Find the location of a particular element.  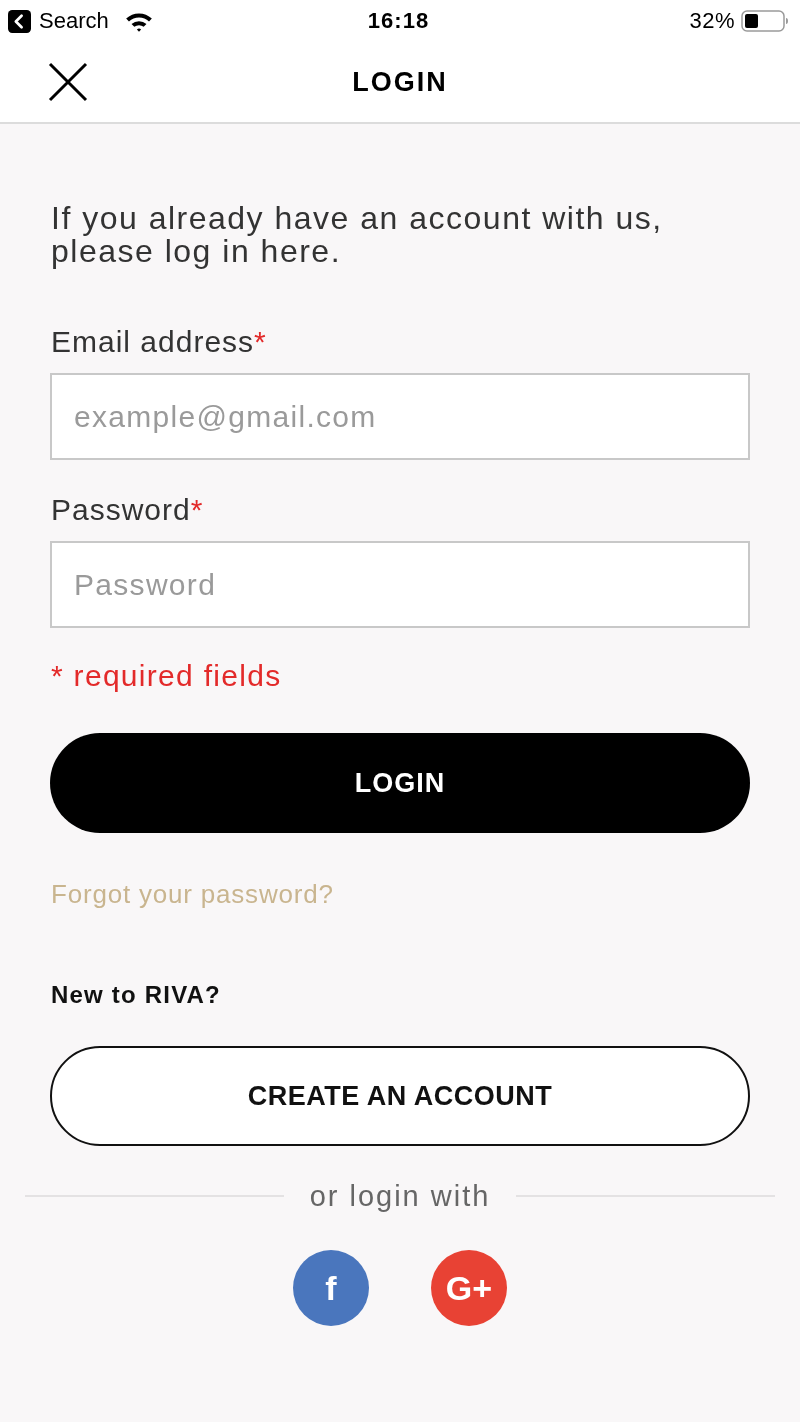

close-button is located at coordinates (68, 82).